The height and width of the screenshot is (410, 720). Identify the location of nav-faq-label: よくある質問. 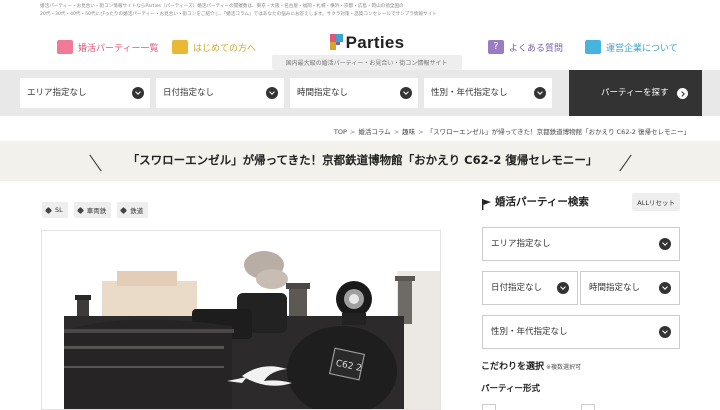
(536, 48).